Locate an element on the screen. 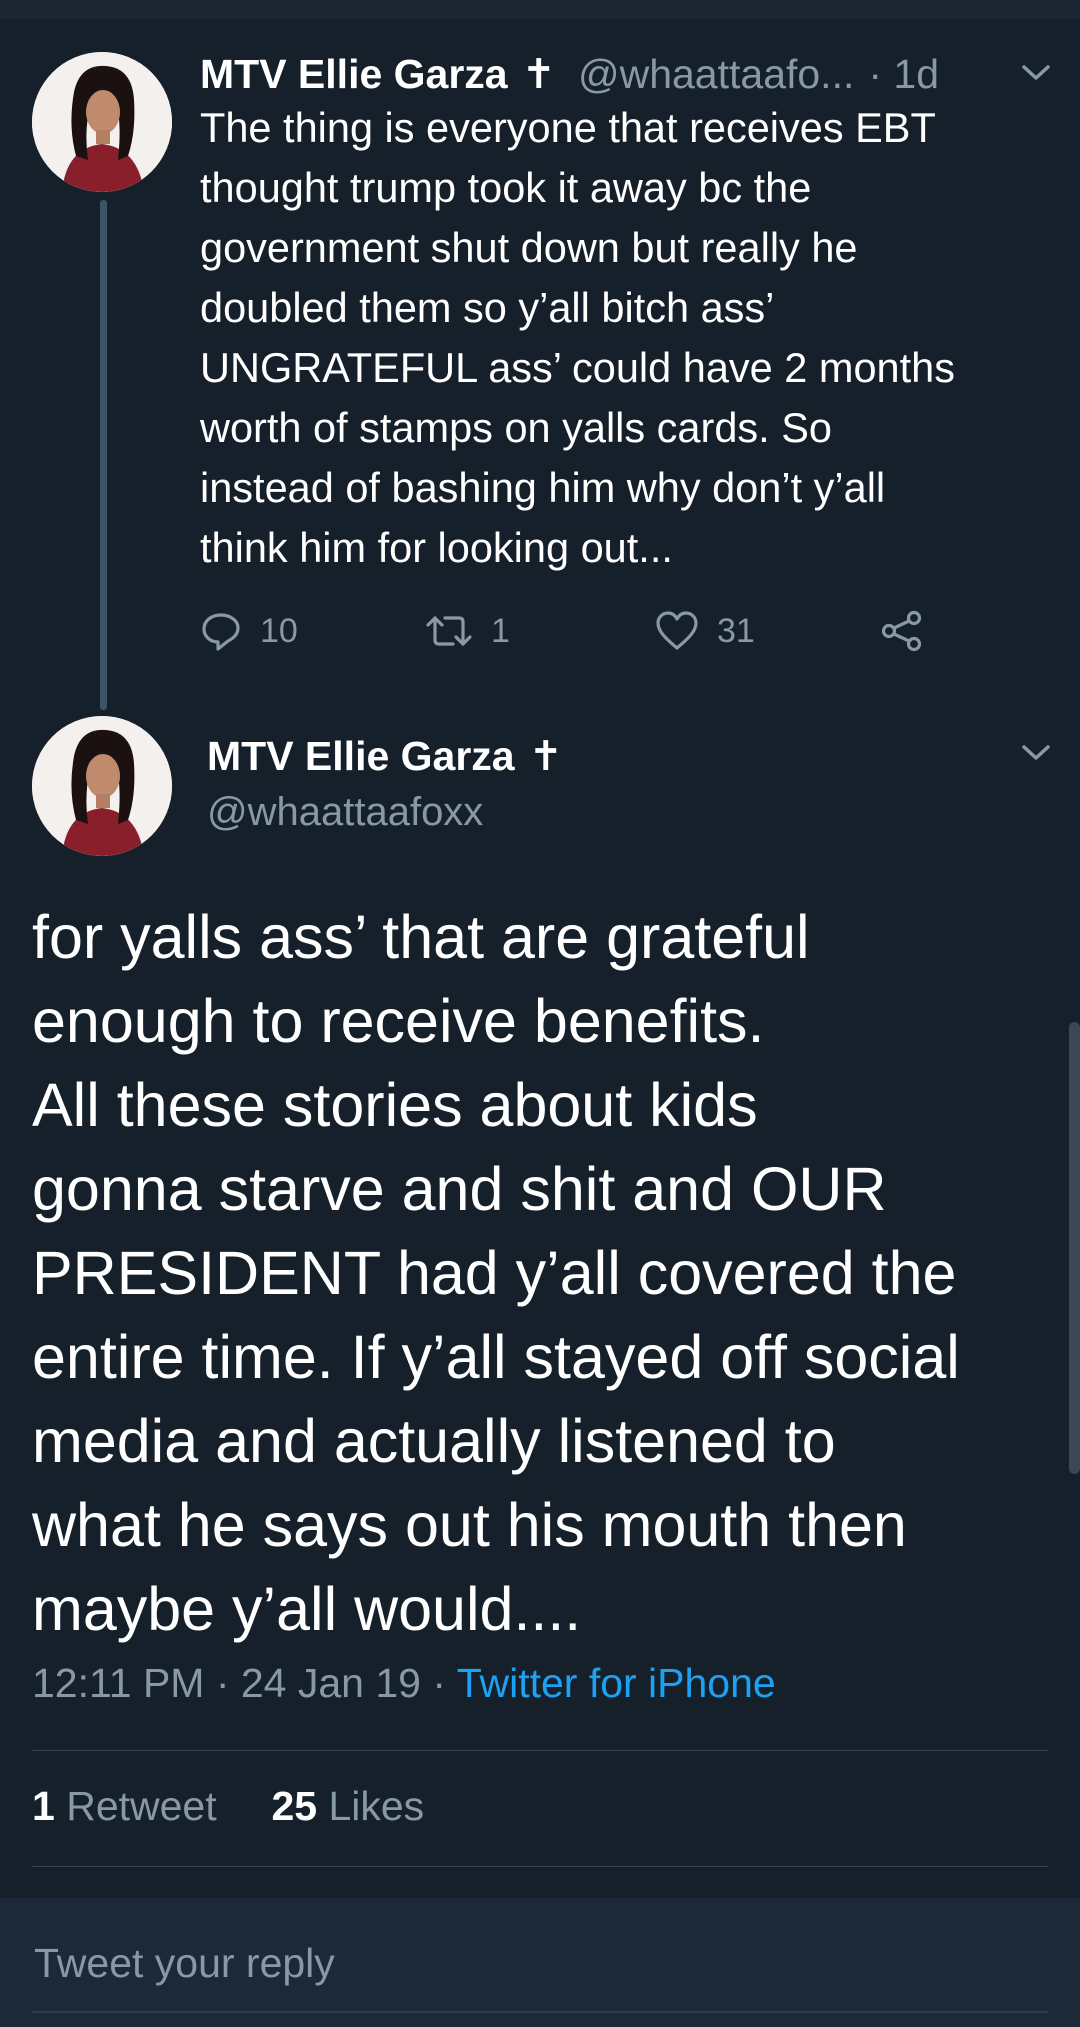 Image resolution: width=1080 pixels, height=2027 pixels. main-display-name: MTV Ellie Garza is located at coordinates (361, 756).